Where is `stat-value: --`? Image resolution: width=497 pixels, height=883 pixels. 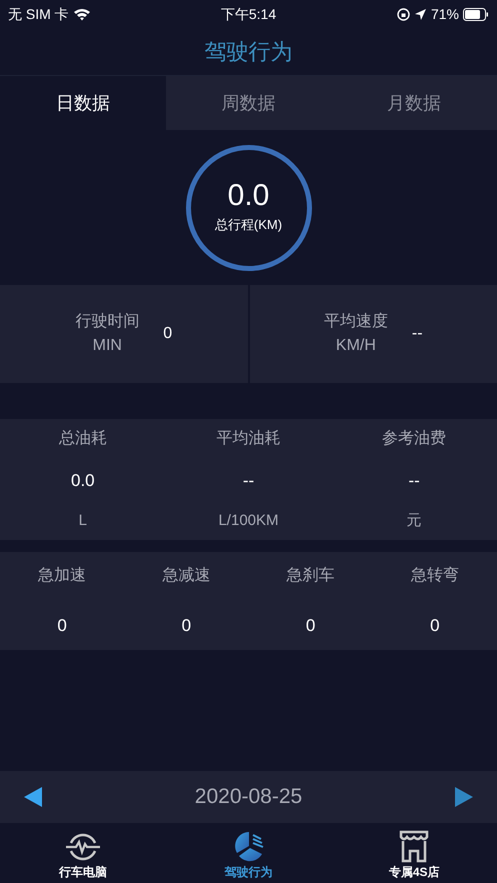
stat-value: -- is located at coordinates (417, 334).